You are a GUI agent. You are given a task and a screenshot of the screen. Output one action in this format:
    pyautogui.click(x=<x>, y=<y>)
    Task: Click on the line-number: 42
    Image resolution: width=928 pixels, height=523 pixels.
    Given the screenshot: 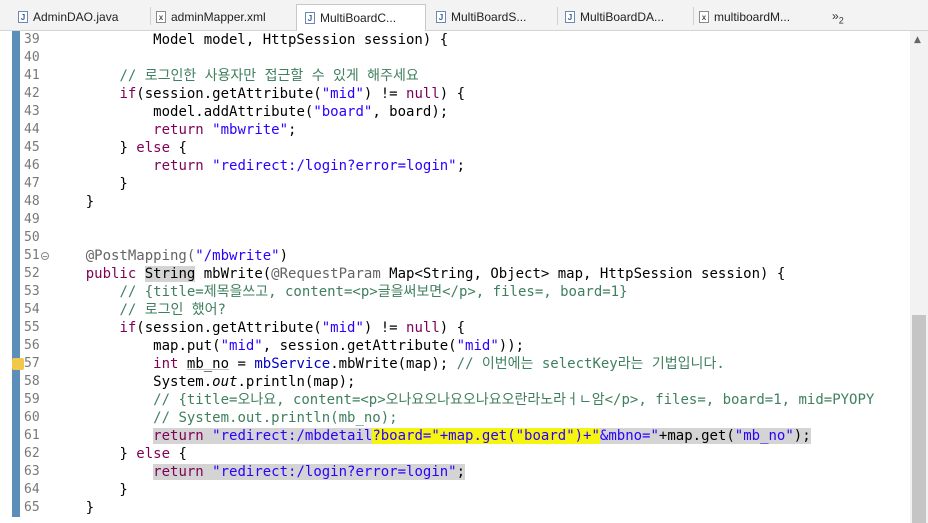 What is the action you would take?
    pyautogui.click(x=32, y=93)
    